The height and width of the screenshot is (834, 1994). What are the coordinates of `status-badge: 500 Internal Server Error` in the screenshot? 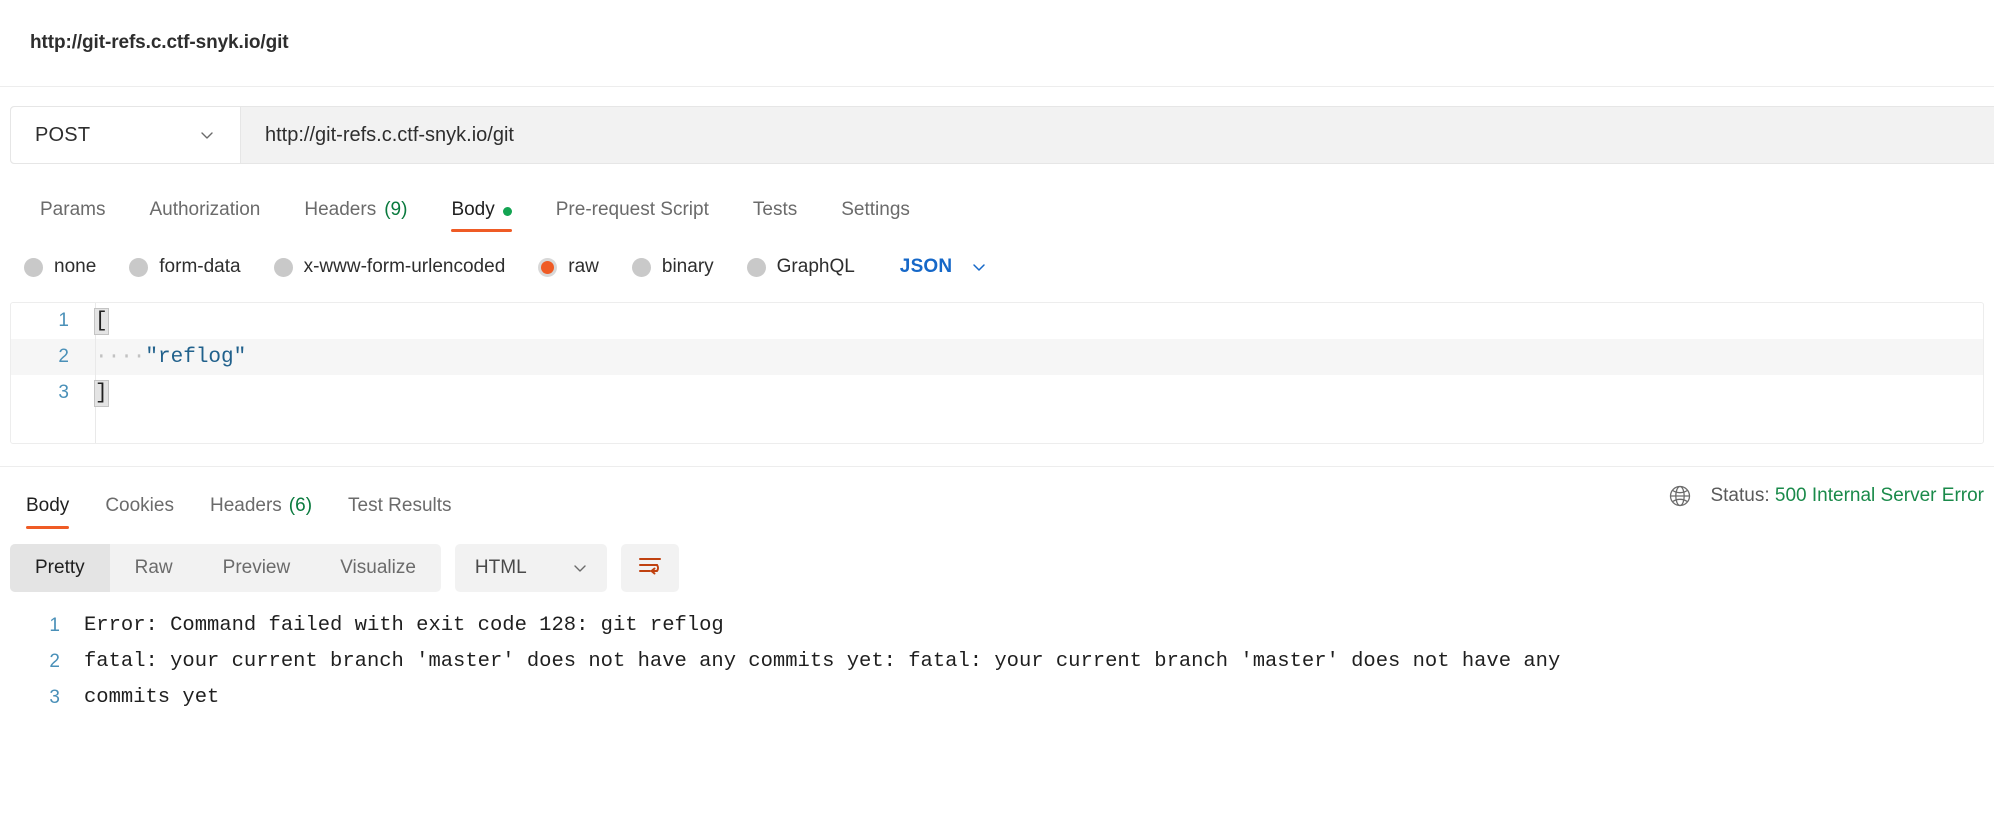 It's located at (1879, 495).